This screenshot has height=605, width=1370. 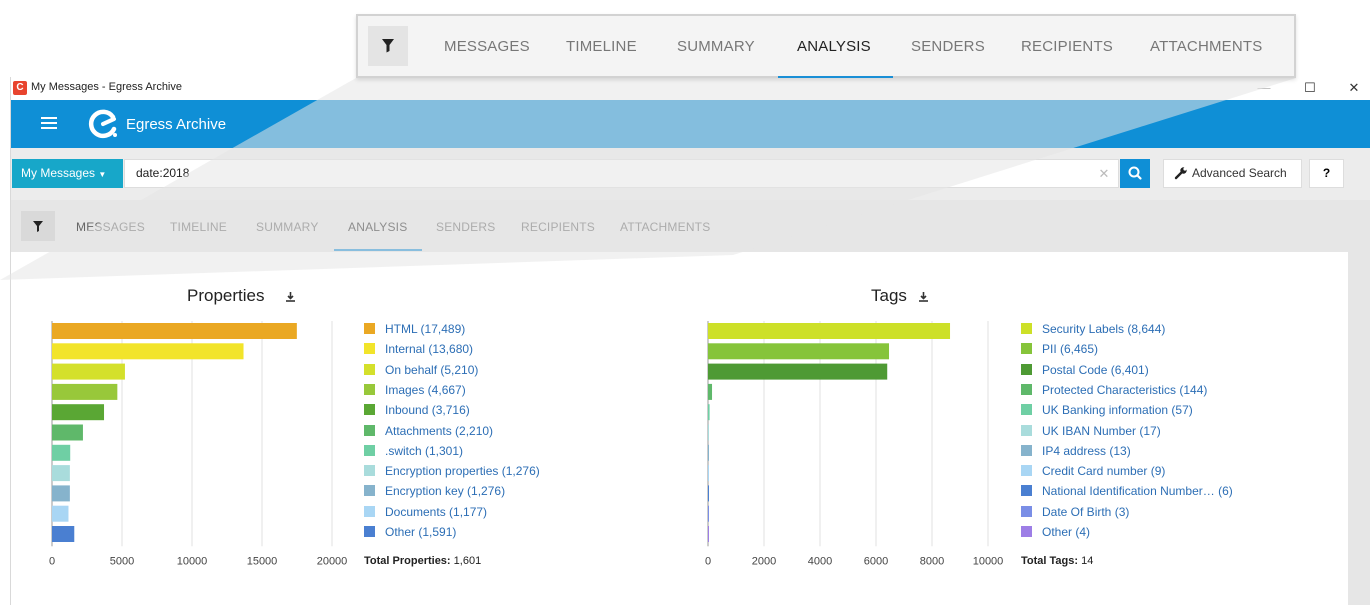 What do you see at coordinates (948, 46) in the screenshot?
I see `tab-senders: SENDERS` at bounding box center [948, 46].